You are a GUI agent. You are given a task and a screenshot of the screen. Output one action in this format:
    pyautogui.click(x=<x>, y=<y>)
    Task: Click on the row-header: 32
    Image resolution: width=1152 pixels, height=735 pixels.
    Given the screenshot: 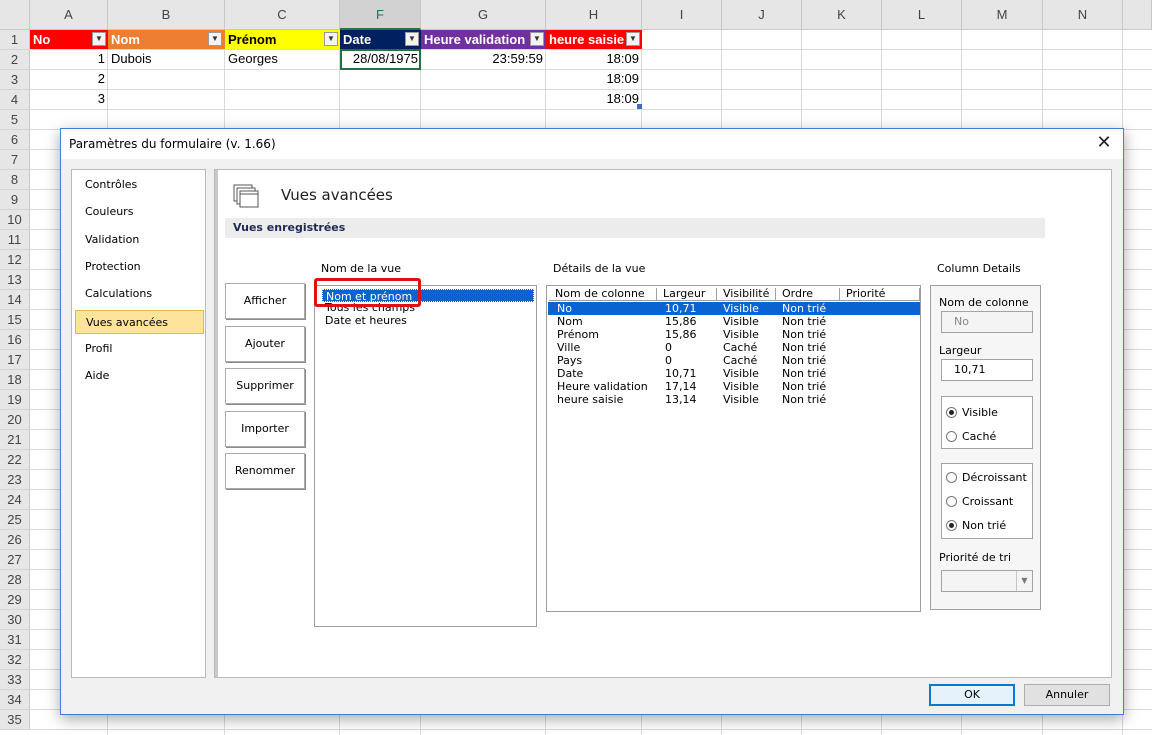 What is the action you would take?
    pyautogui.click(x=15, y=660)
    